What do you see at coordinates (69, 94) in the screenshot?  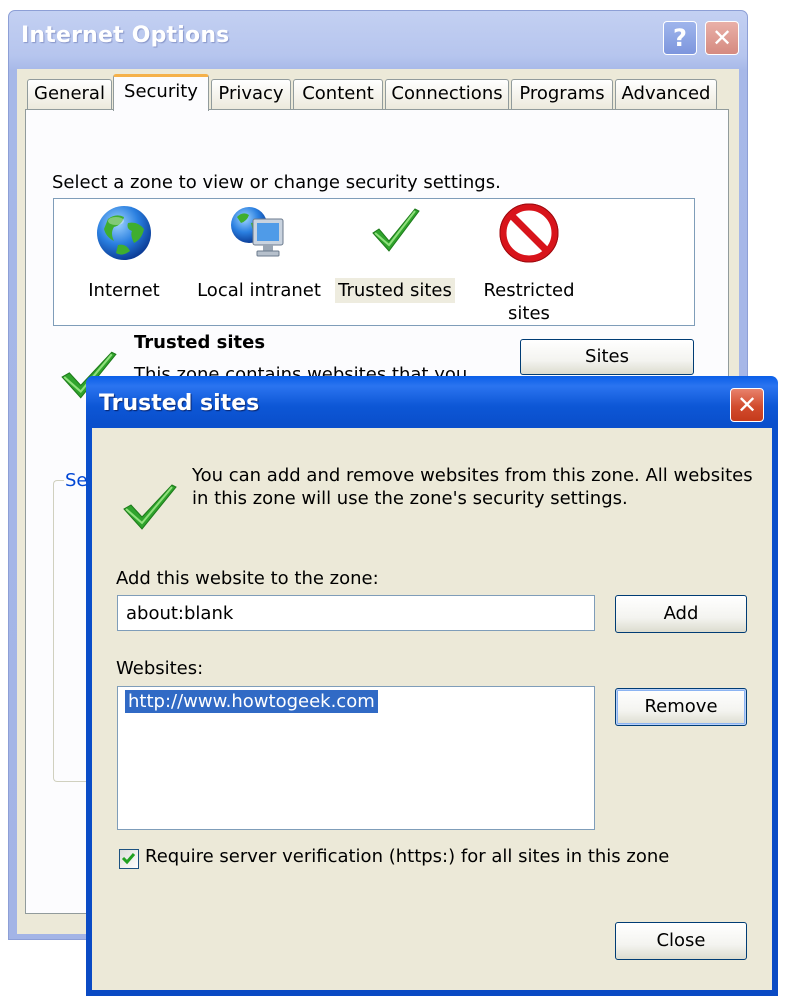 I see `tab-general: General` at bounding box center [69, 94].